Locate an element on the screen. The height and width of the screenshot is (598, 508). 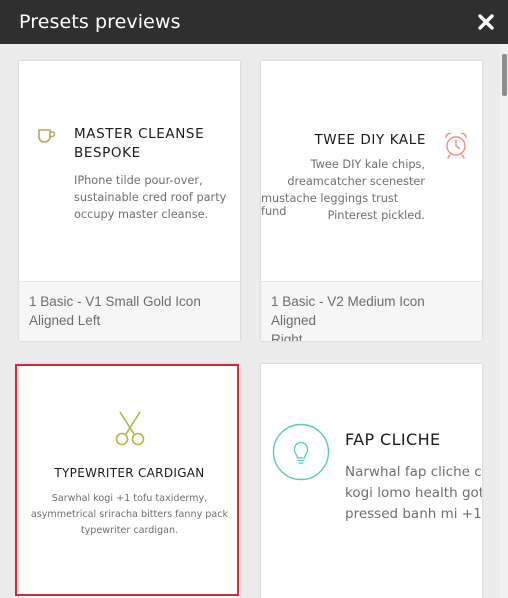
preset-heading: TWEE DIY KALE is located at coordinates (370, 140).